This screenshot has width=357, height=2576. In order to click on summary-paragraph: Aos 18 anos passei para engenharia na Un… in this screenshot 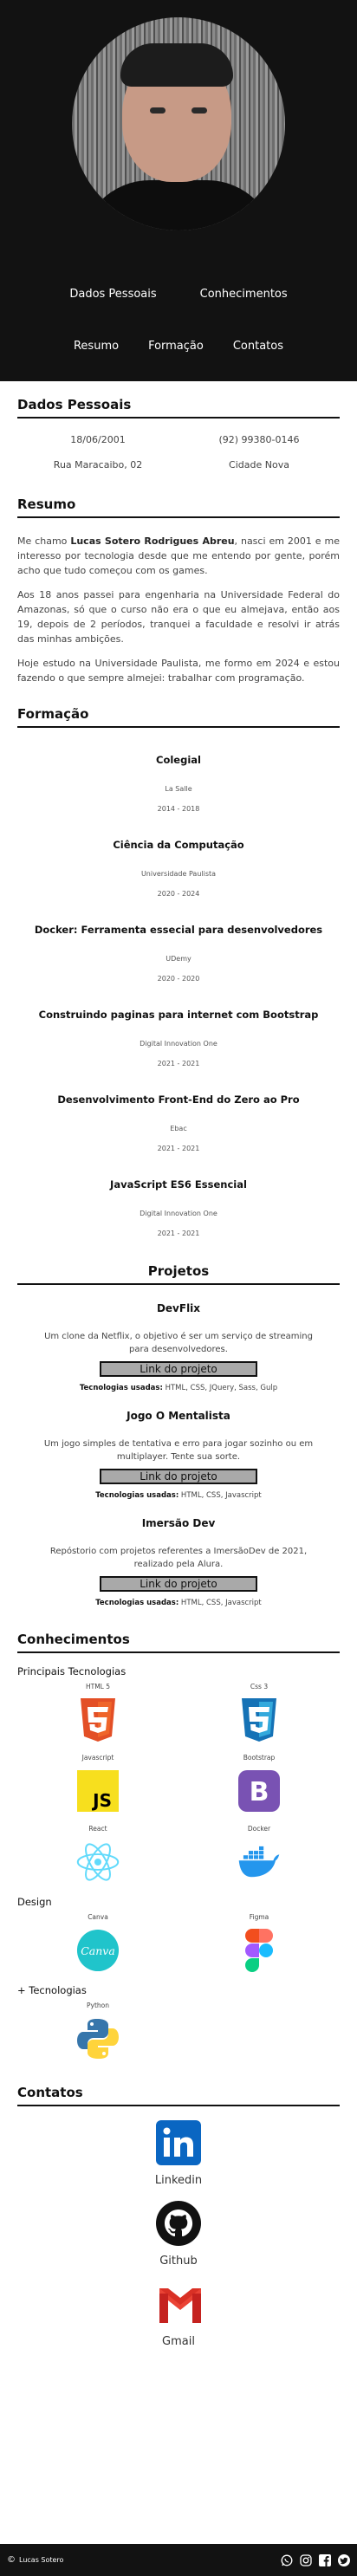, I will do `click(178, 617)`.